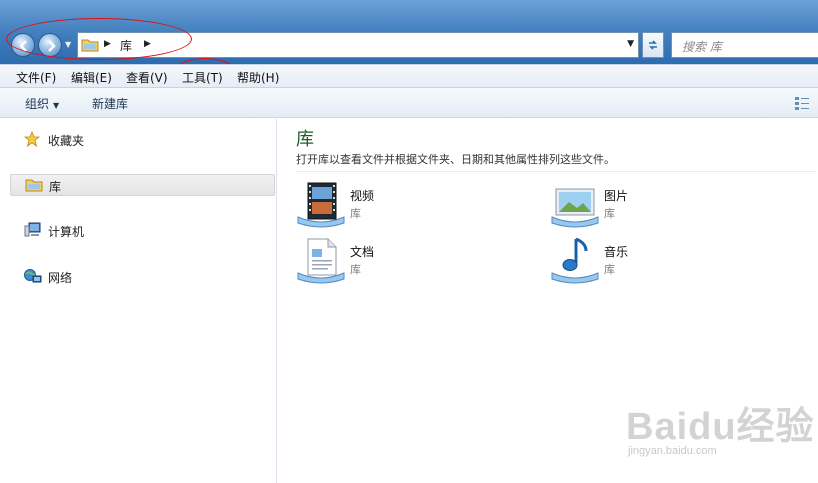 This screenshot has width=818, height=483. I want to click on library-tile-pictures: 图片 库, so click(660, 206).